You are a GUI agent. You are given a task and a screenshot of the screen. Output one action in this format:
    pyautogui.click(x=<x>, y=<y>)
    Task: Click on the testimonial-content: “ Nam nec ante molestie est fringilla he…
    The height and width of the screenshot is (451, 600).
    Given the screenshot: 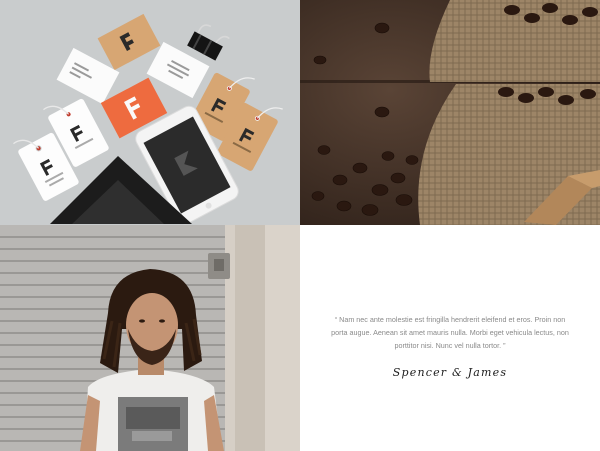 What is the action you would take?
    pyautogui.click(x=450, y=346)
    